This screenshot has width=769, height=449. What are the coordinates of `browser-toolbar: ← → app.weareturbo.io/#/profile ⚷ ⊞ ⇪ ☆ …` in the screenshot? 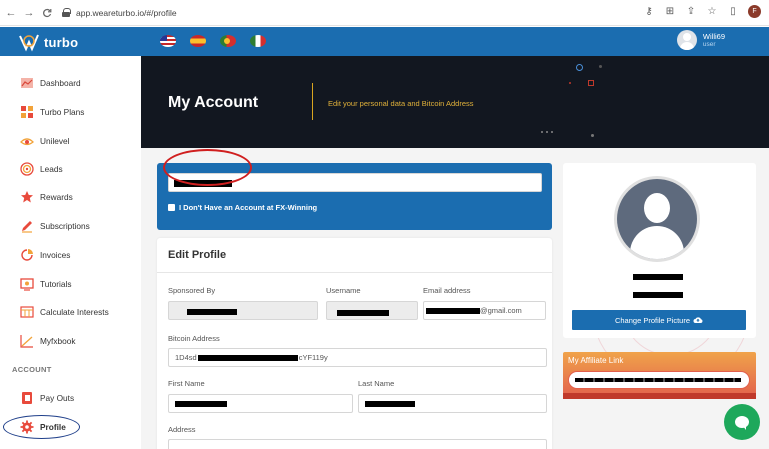 It's located at (384, 13).